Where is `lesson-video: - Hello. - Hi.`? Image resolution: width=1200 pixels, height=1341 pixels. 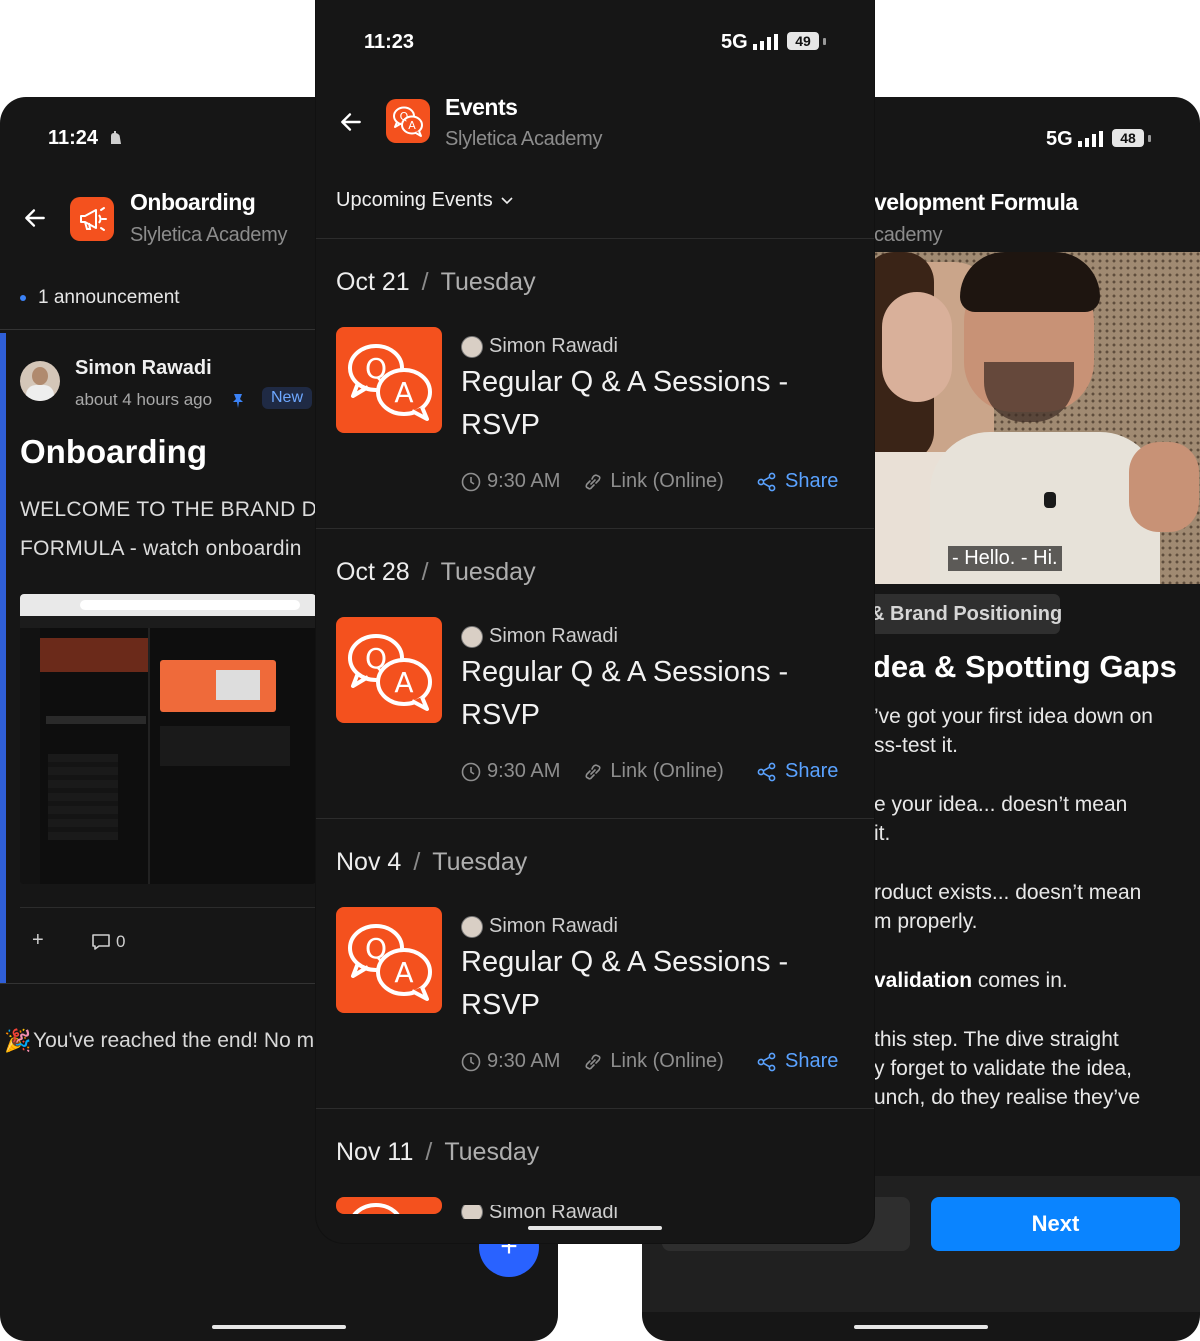 lesson-video: - Hello. - Hi. is located at coordinates (1037, 418).